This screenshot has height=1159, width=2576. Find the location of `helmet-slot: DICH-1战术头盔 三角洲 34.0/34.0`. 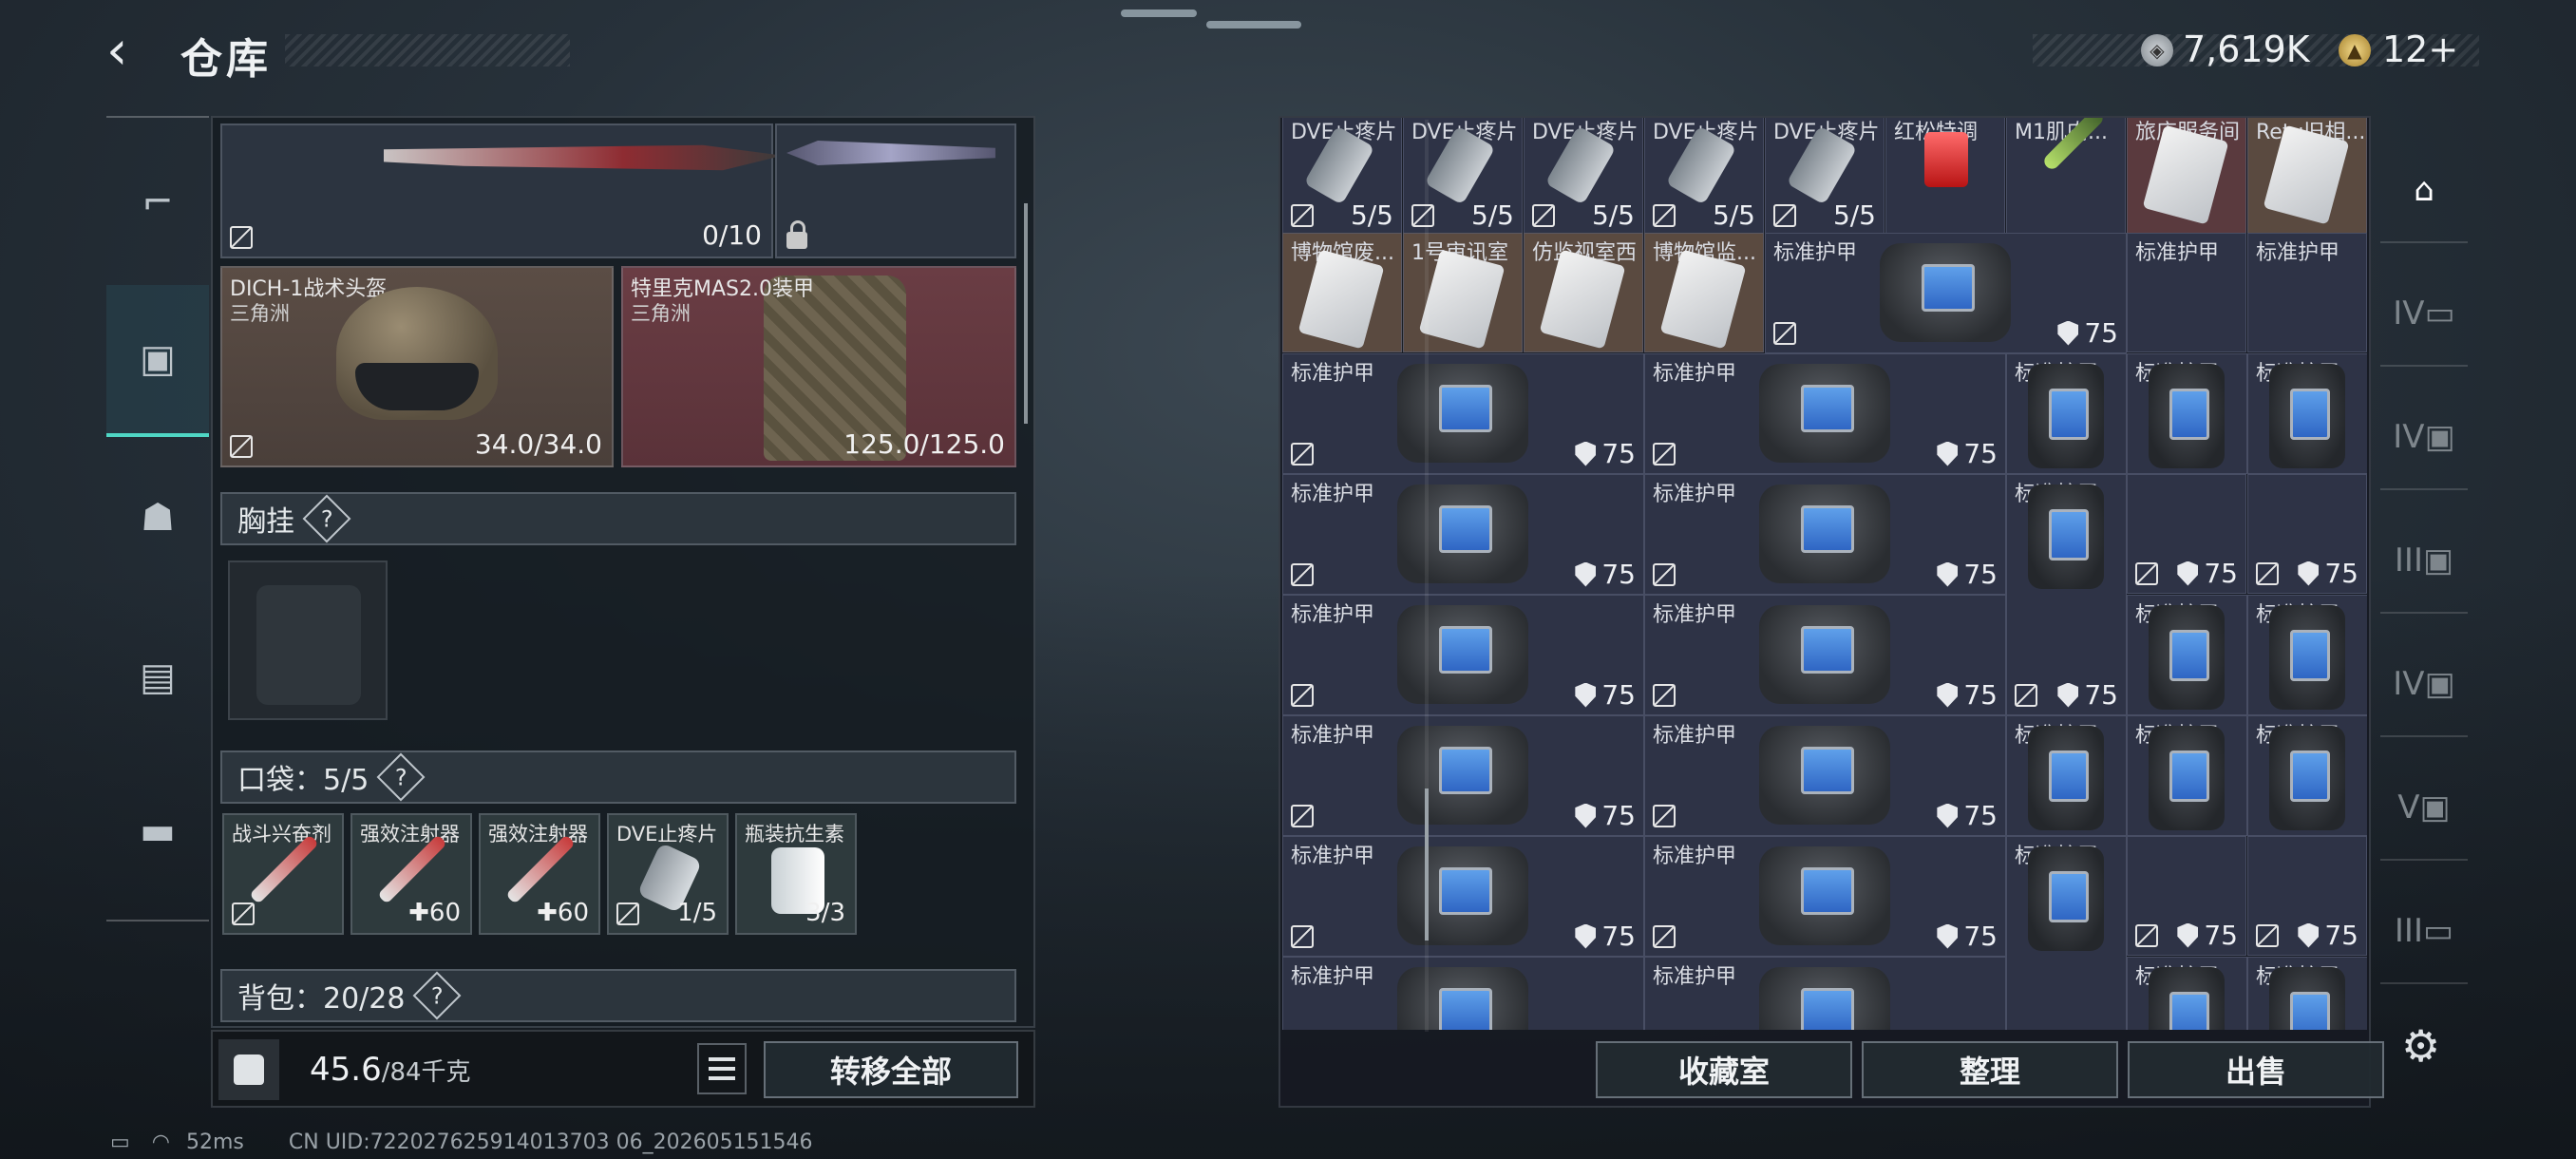

helmet-slot: DICH-1战术头盔 三角洲 34.0/34.0 is located at coordinates (417, 366).